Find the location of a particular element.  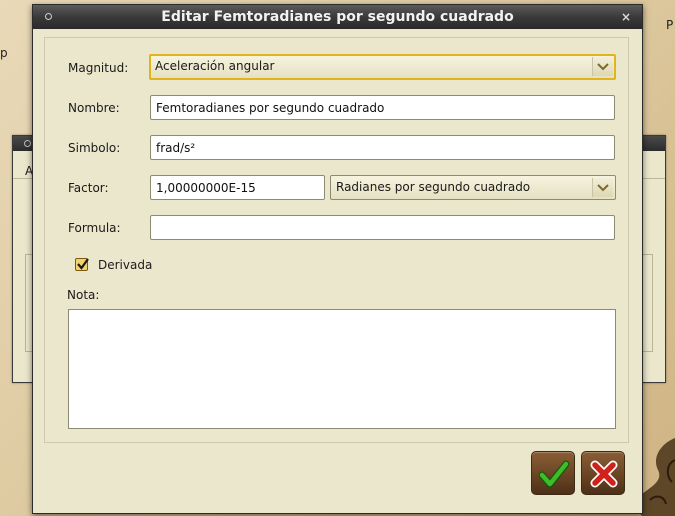

factor-unit-combo: Radianes por segundo cuadrado is located at coordinates (473, 187).